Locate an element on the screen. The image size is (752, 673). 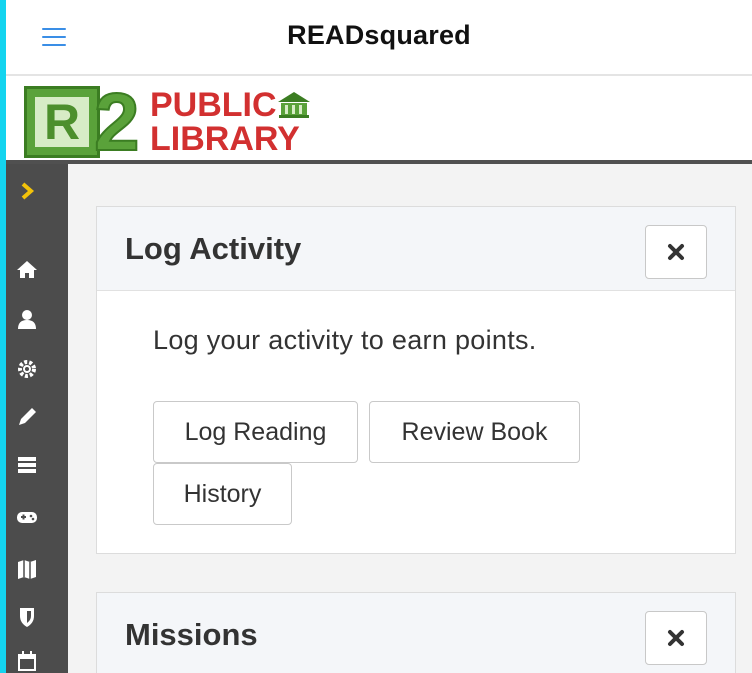
gear-icon is located at coordinates (27, 369).